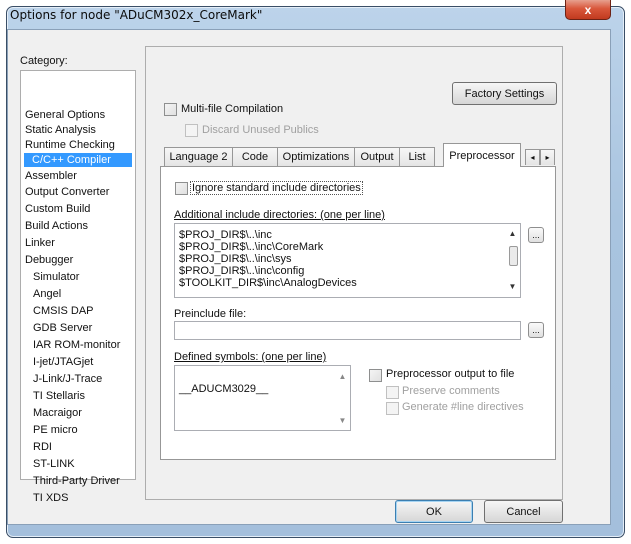 The height and width of the screenshot is (544, 631). What do you see at coordinates (40, 243) in the screenshot?
I see `category-item-linker: Linker` at bounding box center [40, 243].